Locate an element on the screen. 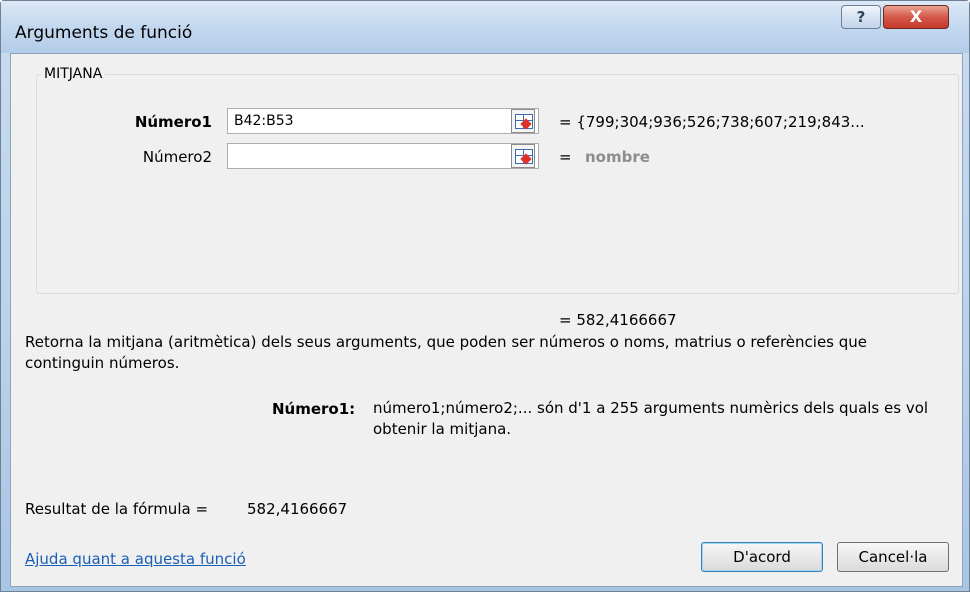 The image size is (970, 592). arg2-input is located at coordinates (383, 156).